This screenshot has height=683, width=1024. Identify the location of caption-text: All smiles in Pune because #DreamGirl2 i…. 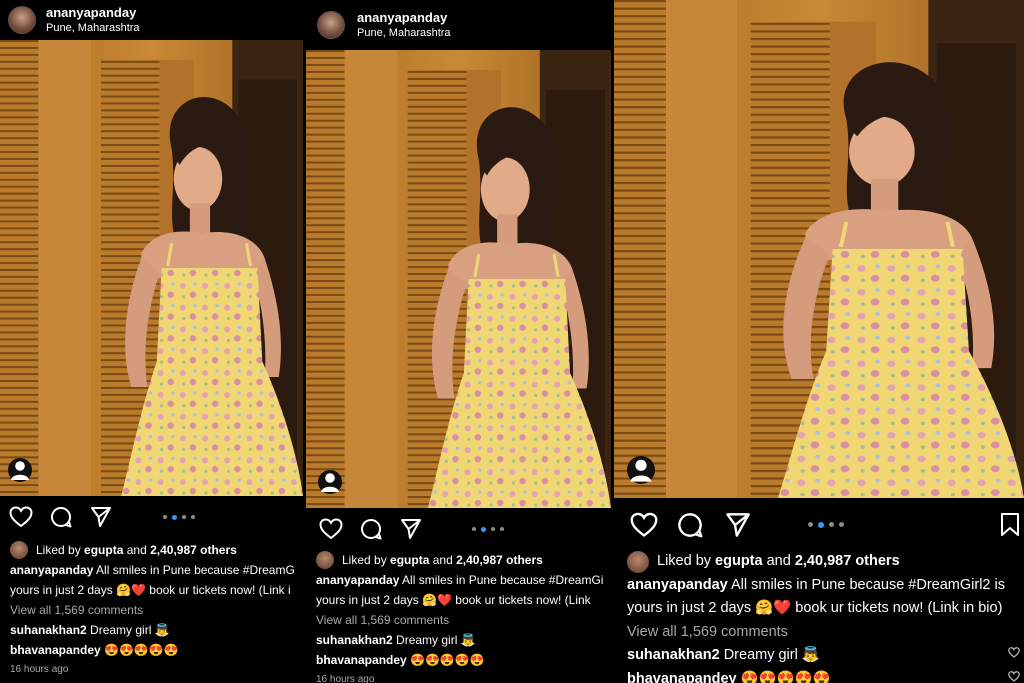
(867, 584).